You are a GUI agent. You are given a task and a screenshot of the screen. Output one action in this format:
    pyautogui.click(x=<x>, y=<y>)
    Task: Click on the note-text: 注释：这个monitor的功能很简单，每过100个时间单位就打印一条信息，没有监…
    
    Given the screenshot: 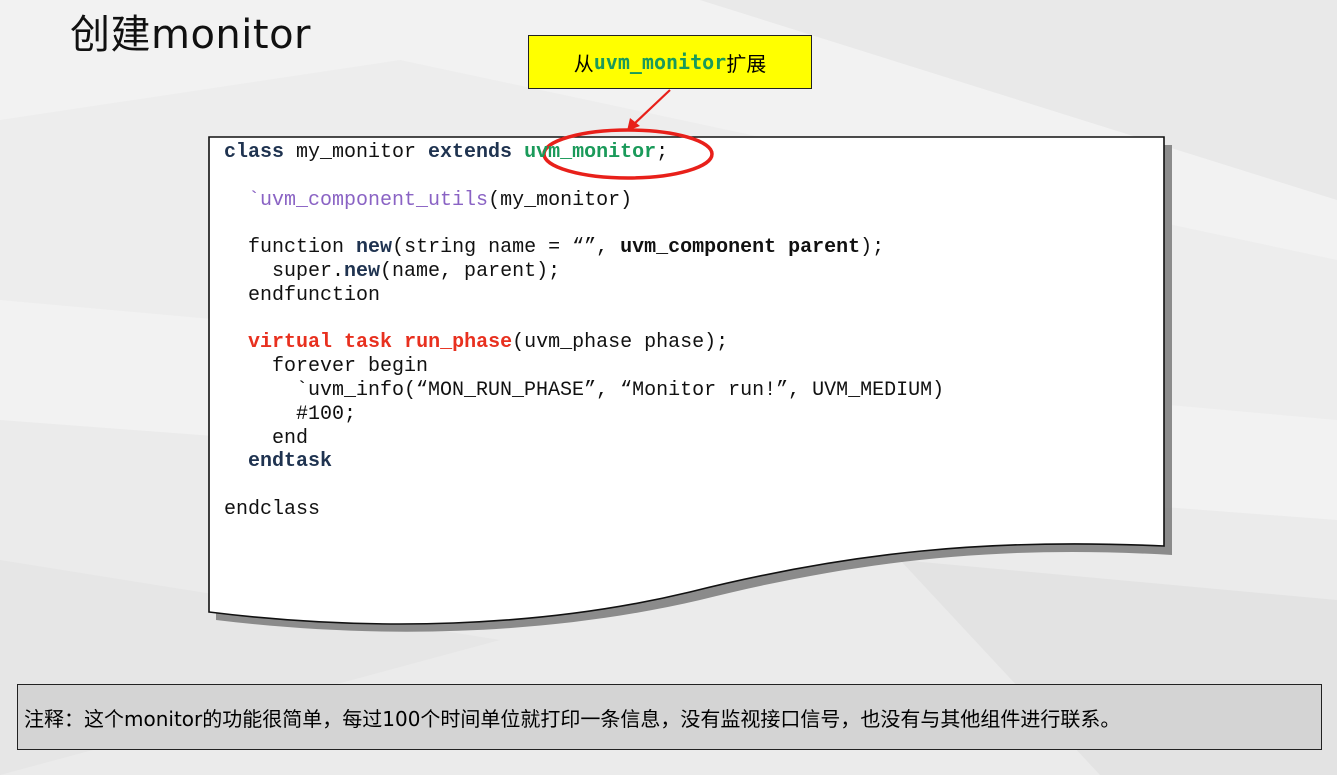 What is the action you would take?
    pyautogui.click(x=572, y=718)
    